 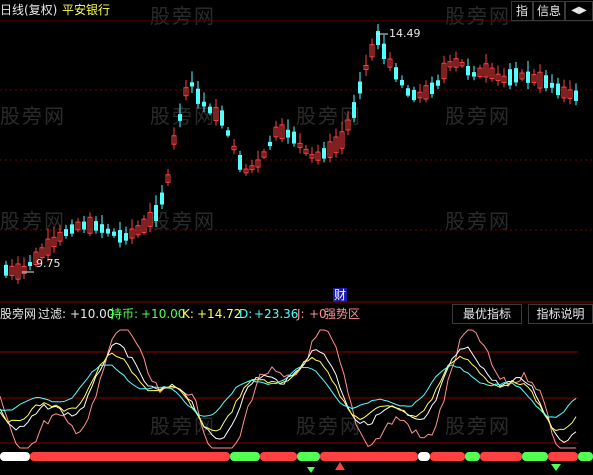 I want to click on indicator-name: 股旁网, so click(x=18, y=314).